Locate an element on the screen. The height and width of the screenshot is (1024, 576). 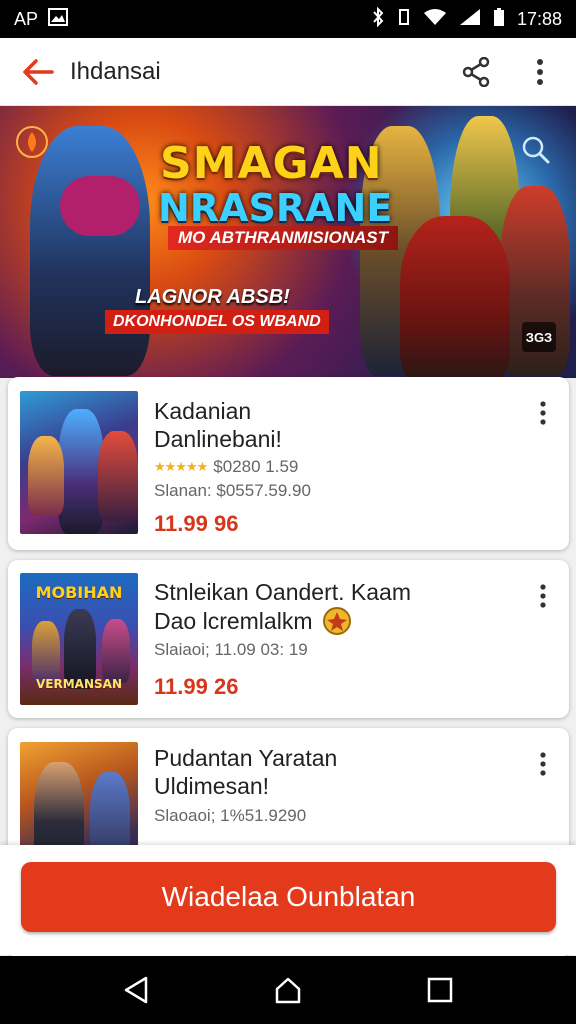
system-navigation-bar is located at coordinates (288, 990).